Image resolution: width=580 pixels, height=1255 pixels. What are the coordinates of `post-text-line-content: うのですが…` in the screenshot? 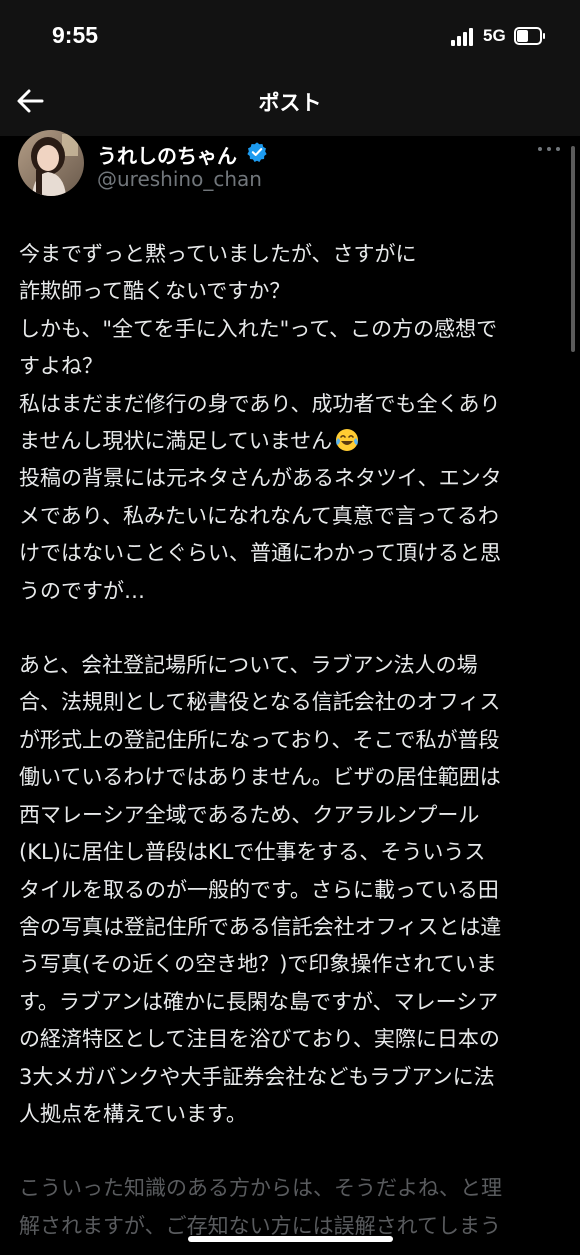 It's located at (82, 590).